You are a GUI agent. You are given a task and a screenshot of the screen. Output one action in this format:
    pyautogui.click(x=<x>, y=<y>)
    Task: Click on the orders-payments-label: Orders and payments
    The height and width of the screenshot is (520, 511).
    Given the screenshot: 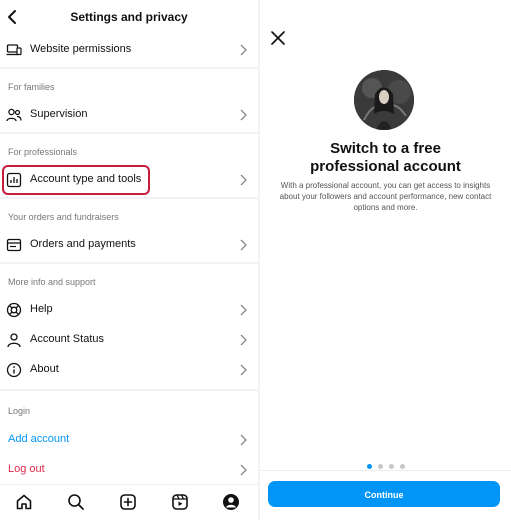 What is the action you would take?
    pyautogui.click(x=83, y=244)
    